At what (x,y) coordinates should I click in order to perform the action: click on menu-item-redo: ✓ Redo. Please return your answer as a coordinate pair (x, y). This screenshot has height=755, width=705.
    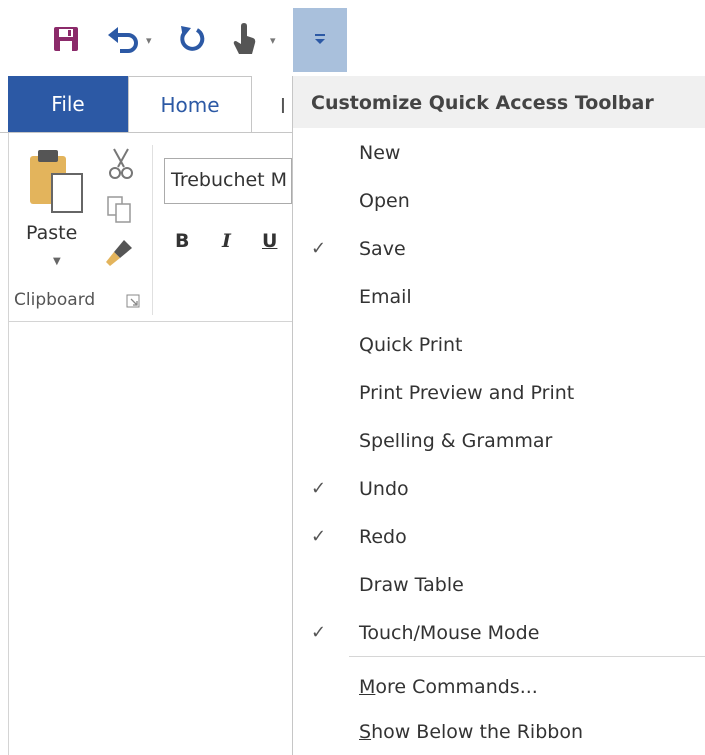
    Looking at the image, I should click on (499, 536).